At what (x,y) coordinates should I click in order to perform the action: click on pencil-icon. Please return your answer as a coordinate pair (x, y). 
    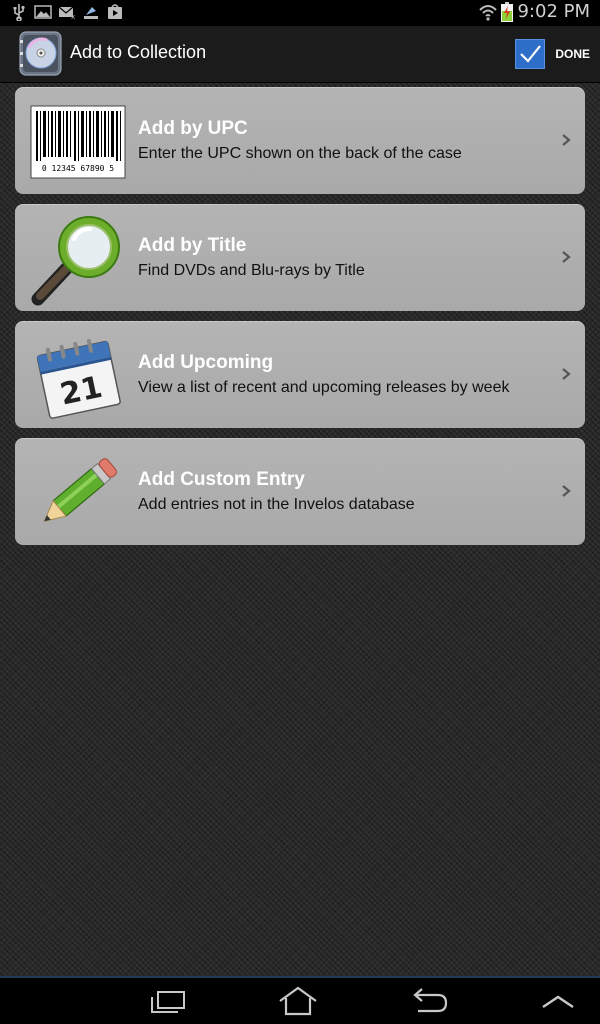
    Looking at the image, I should click on (80, 490).